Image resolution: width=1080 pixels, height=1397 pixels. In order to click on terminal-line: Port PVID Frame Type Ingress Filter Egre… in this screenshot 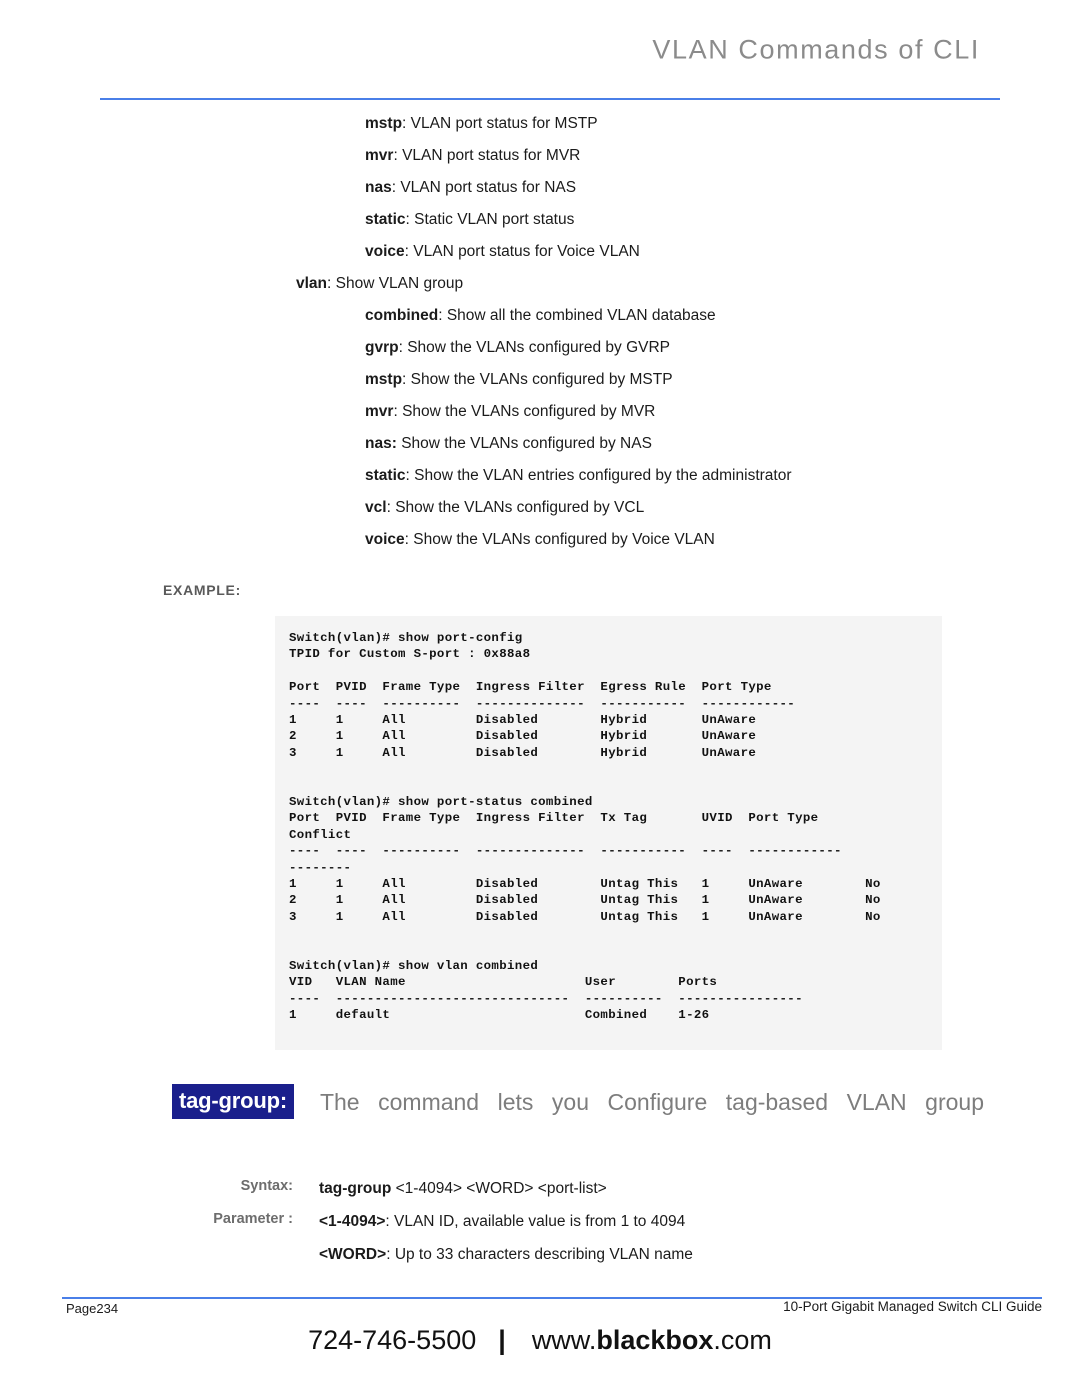, I will do `click(530, 687)`.